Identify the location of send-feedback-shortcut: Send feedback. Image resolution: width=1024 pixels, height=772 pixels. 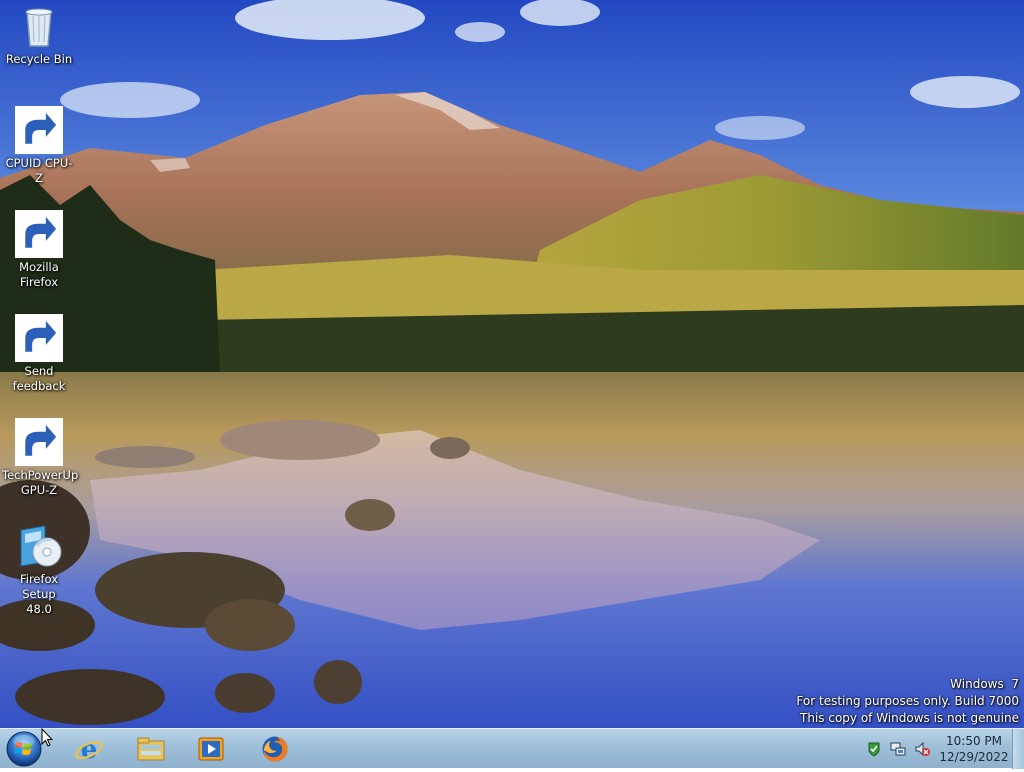
(39, 354).